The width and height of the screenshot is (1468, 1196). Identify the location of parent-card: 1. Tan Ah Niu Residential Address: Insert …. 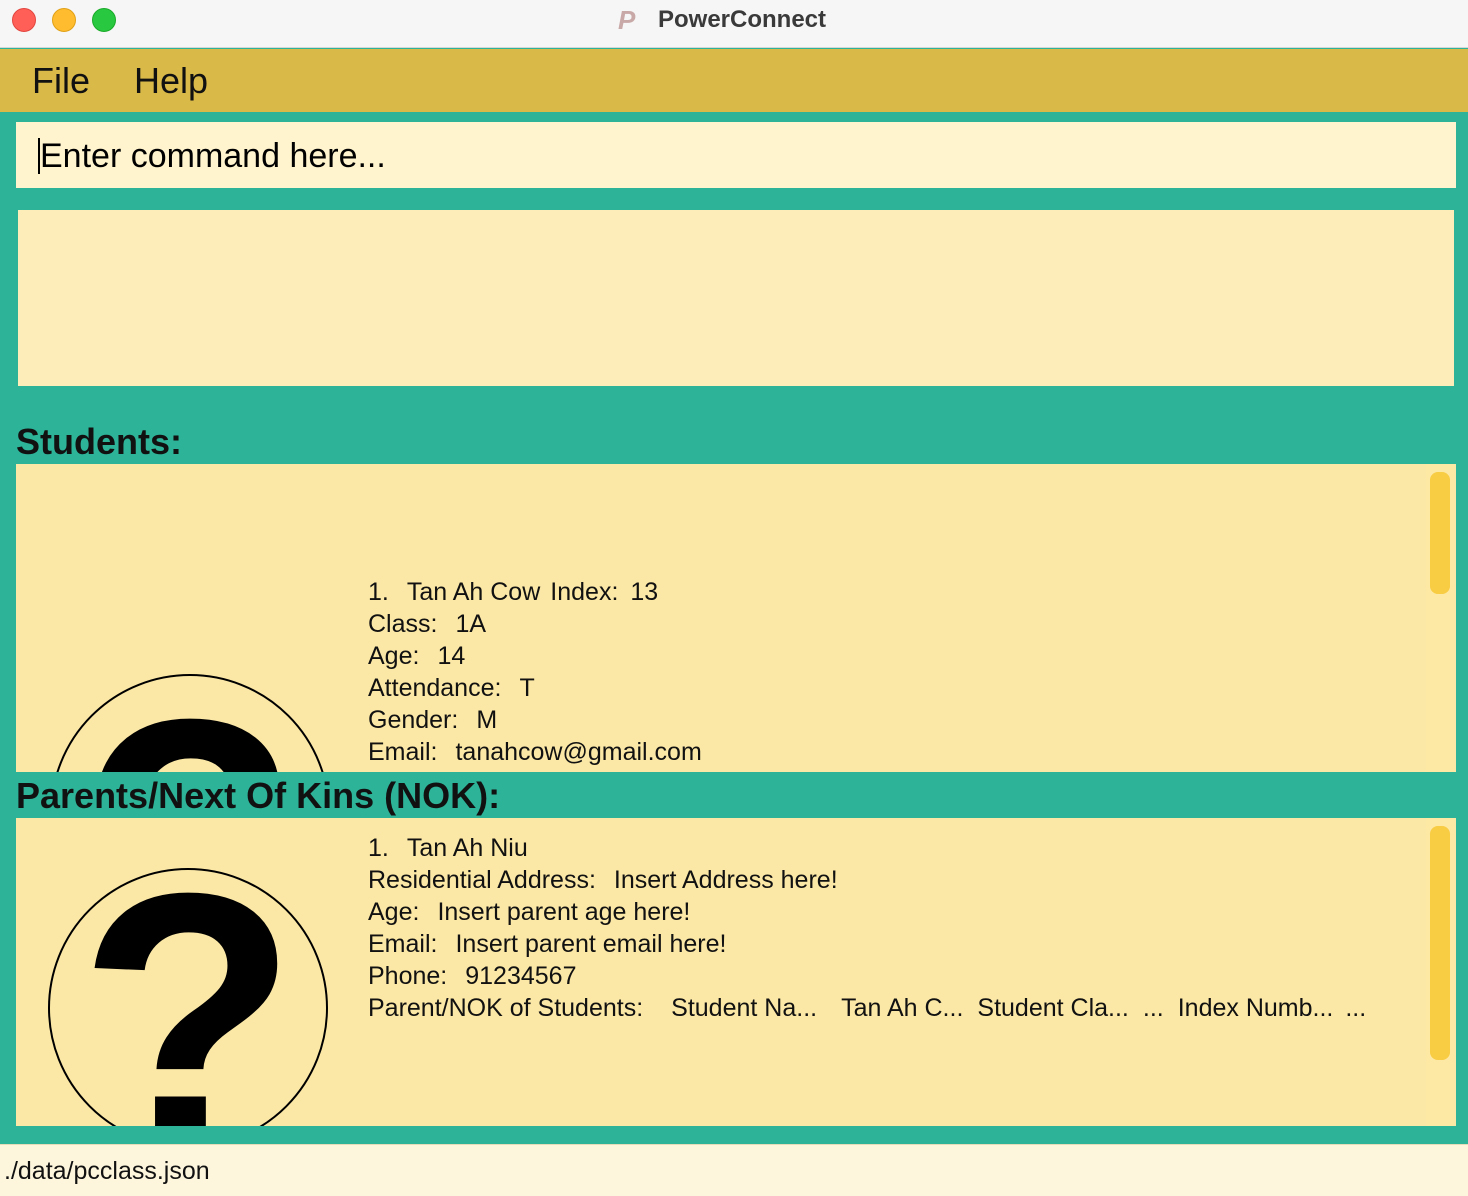
(867, 928).